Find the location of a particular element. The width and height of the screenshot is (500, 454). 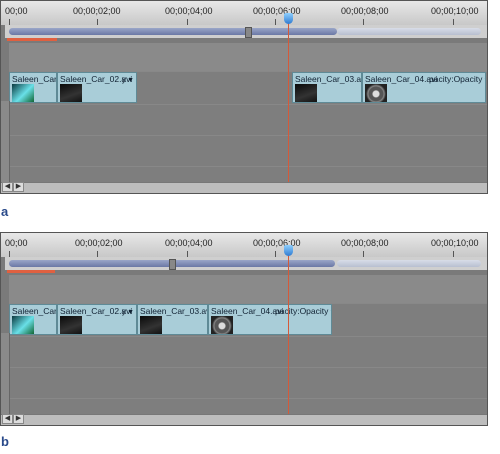

panel-label: b is located at coordinates (5, 441).